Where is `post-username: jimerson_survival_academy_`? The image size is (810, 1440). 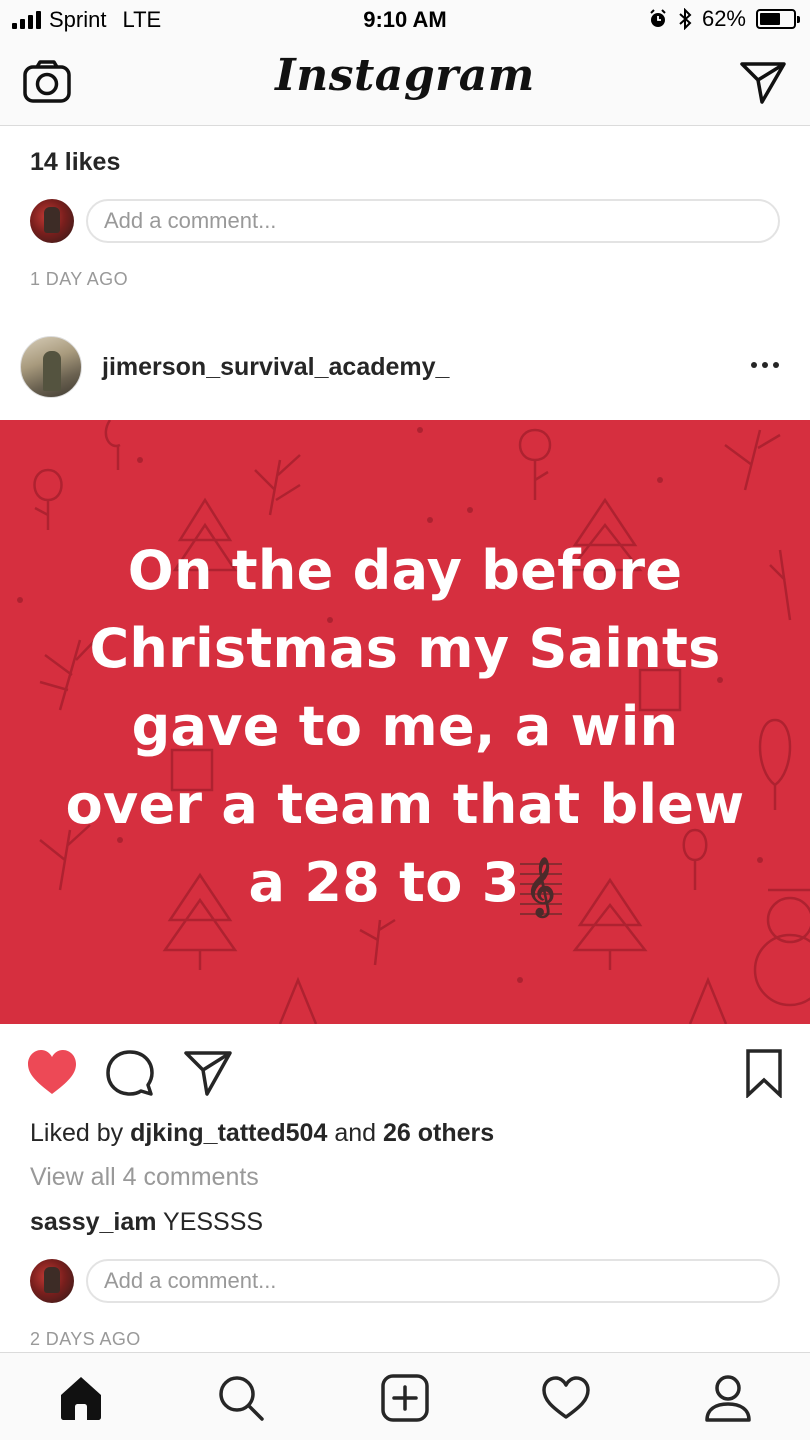
post-username: jimerson_survival_academy_ is located at coordinates (275, 367).